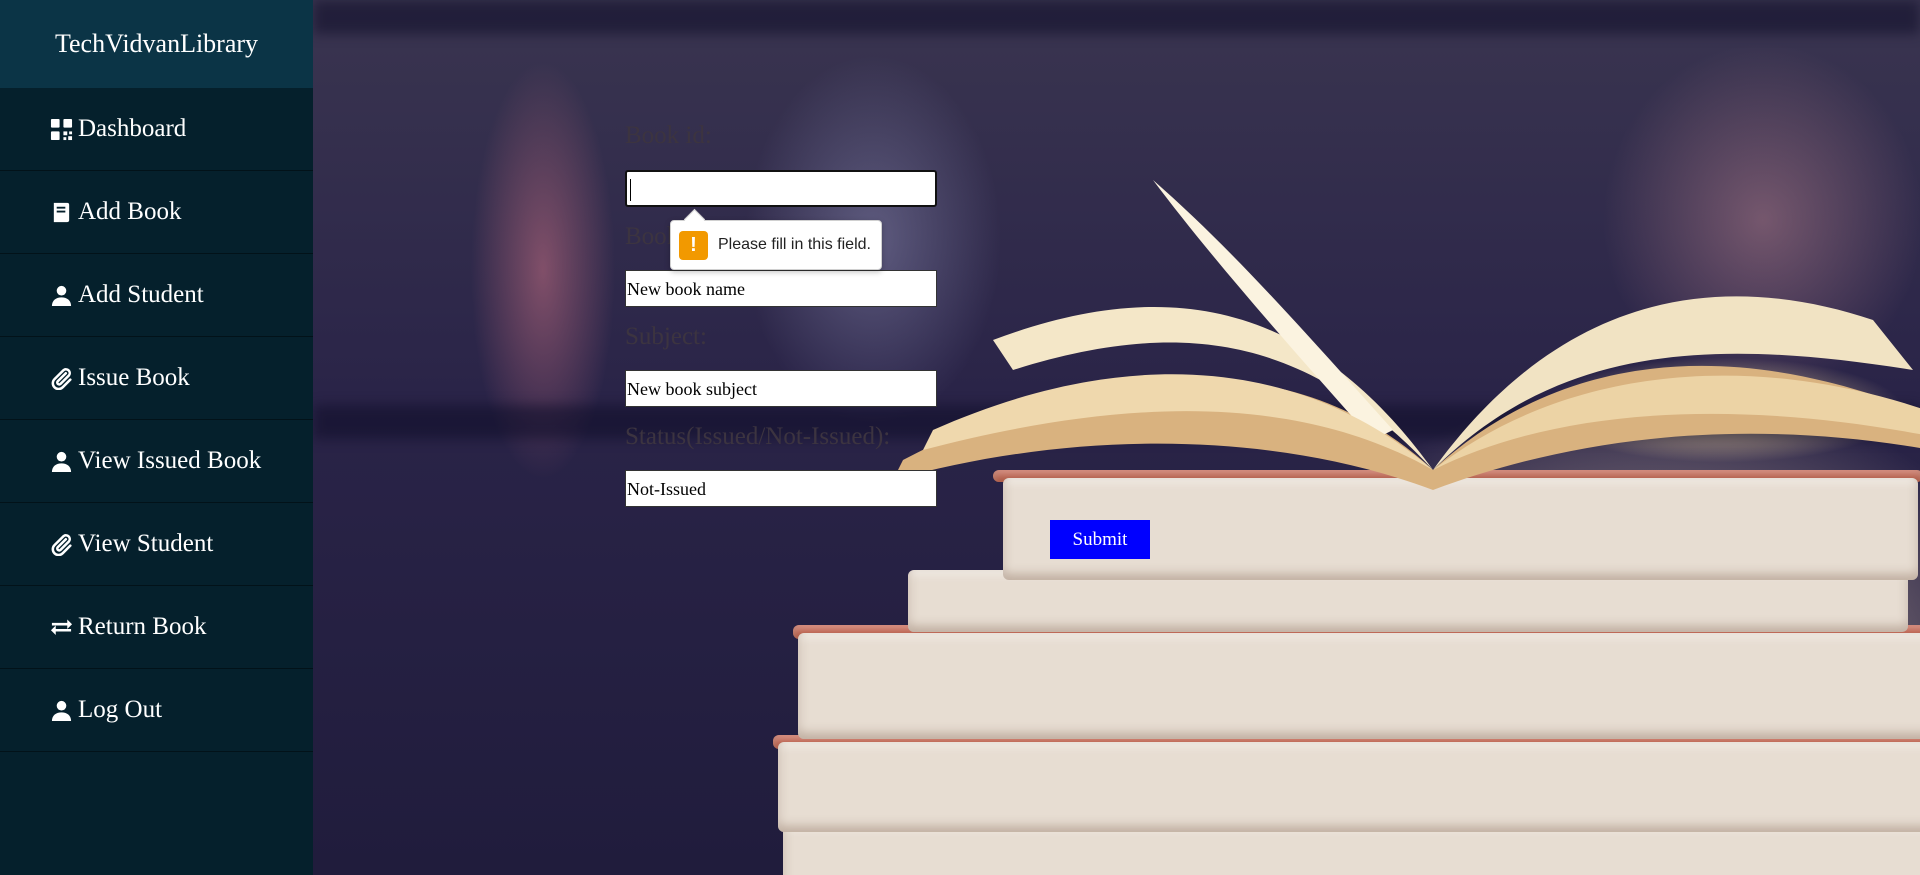  Describe the element at coordinates (134, 377) in the screenshot. I see `sidebar-item-label: Issue Book` at that location.